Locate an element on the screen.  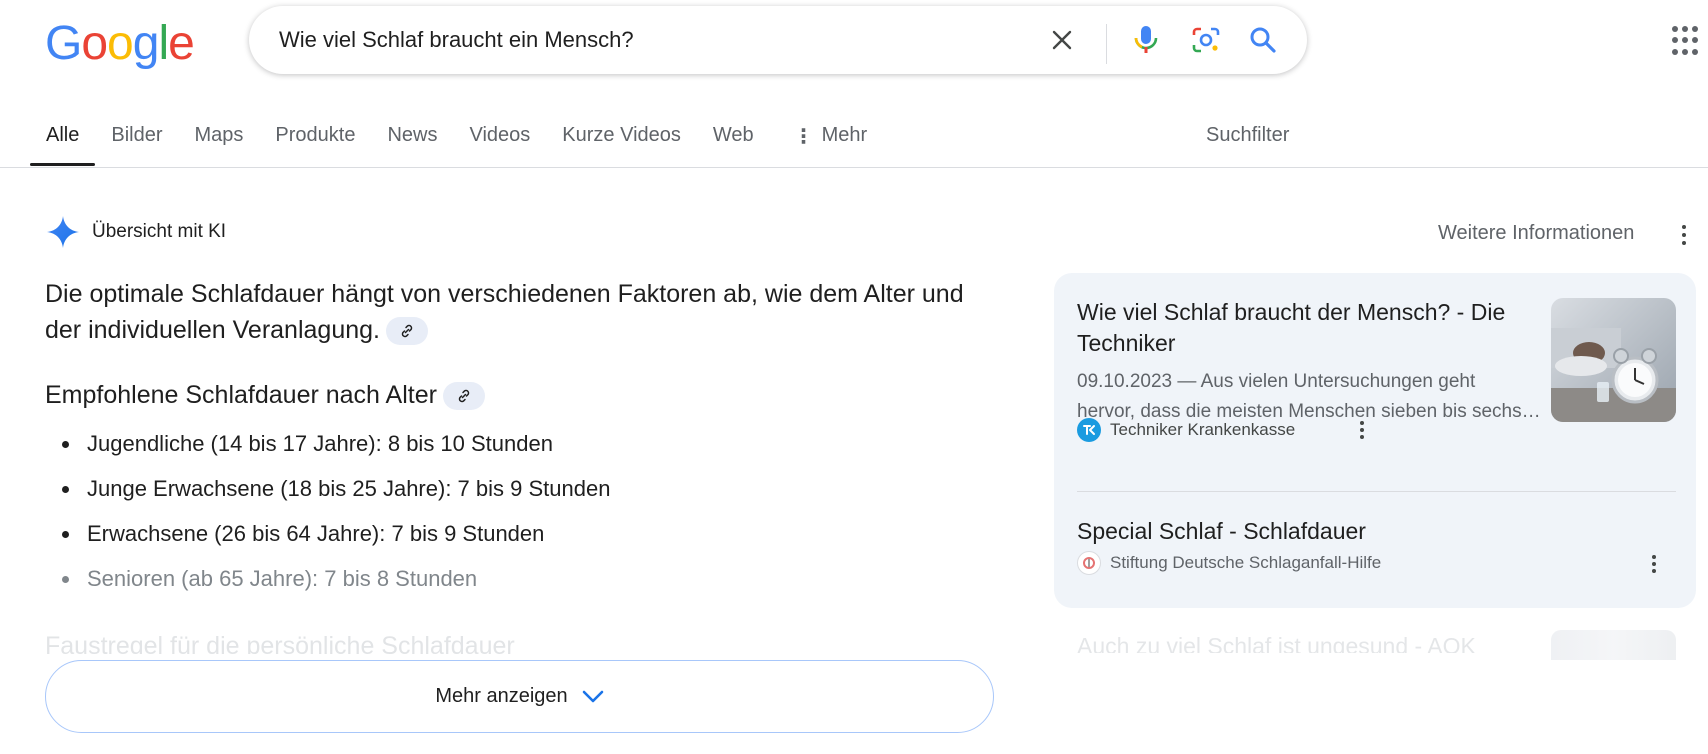
source-site-name: Stiftung Deutsche Schlaganfall-Hilfe is located at coordinates (1246, 562).